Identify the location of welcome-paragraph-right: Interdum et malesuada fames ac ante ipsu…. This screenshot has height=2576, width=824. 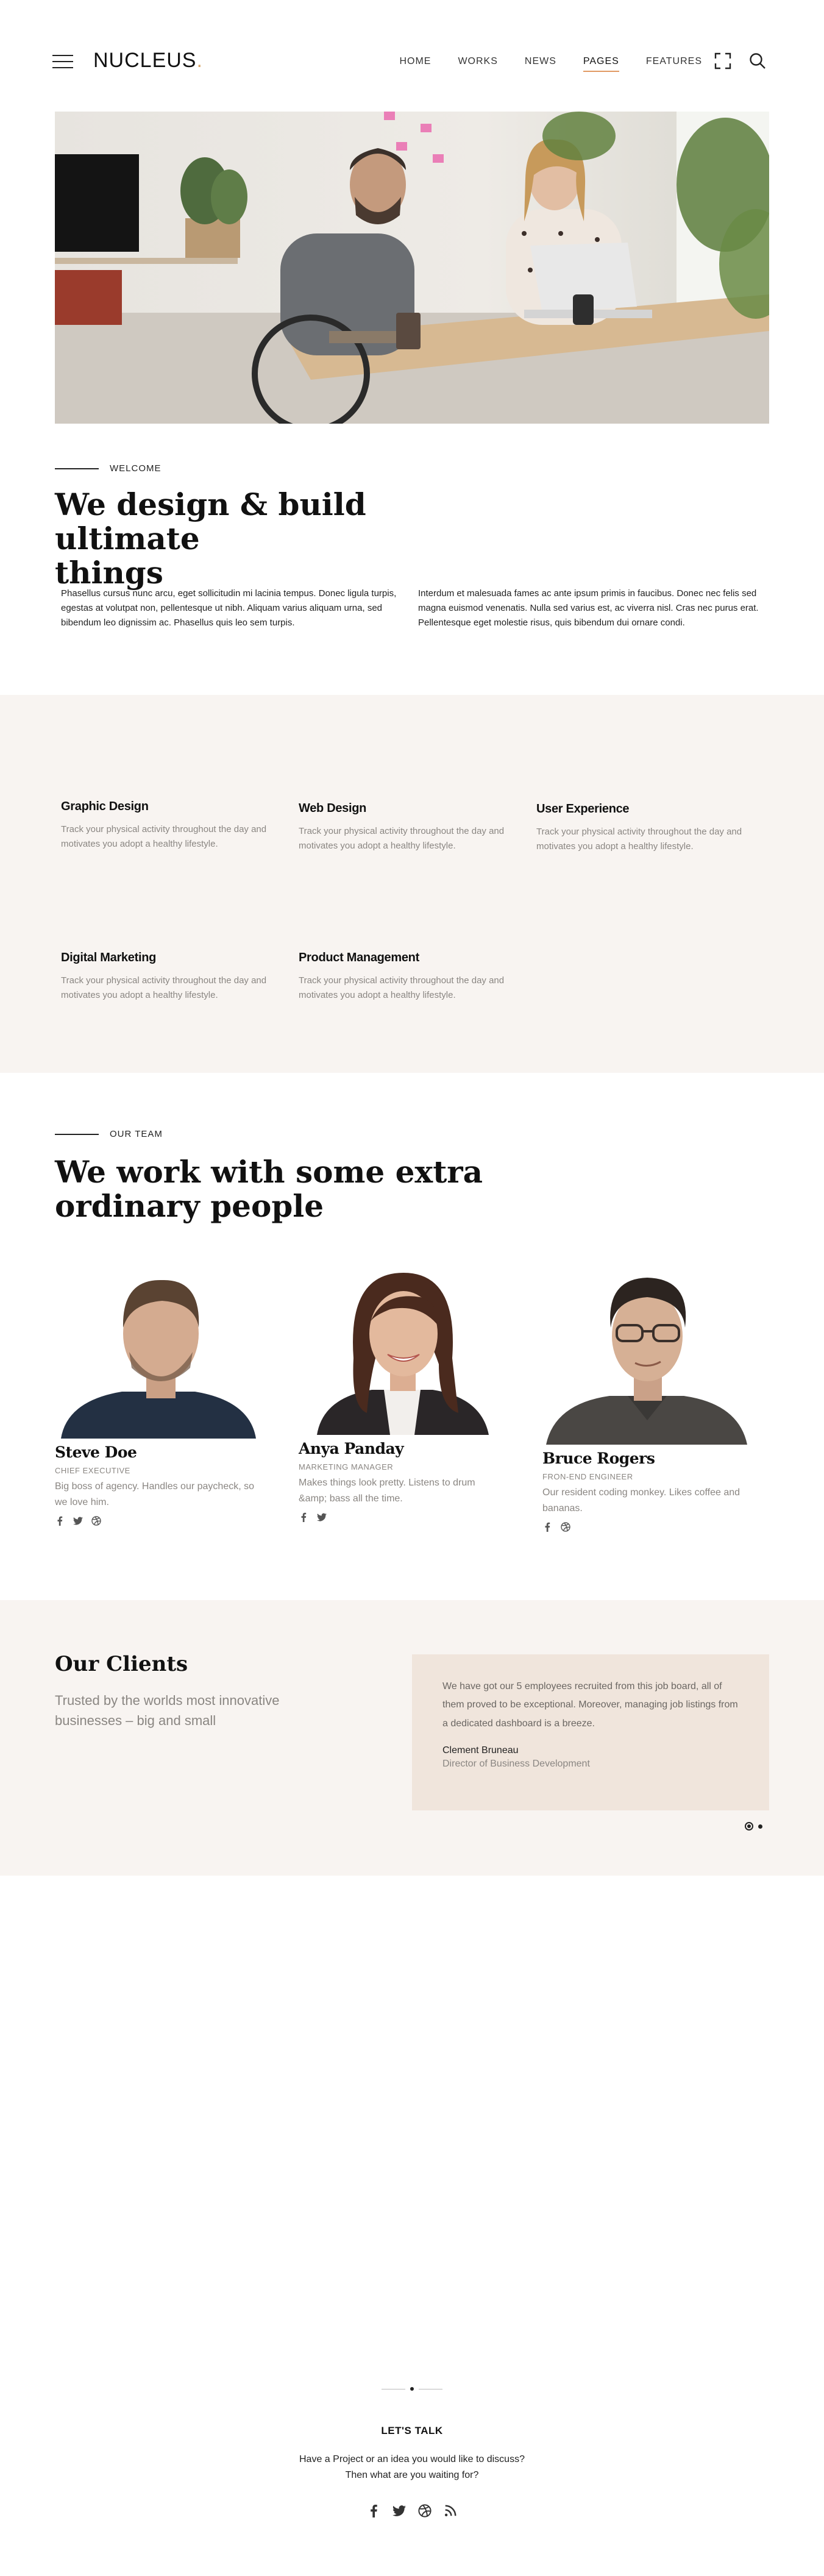
(588, 608).